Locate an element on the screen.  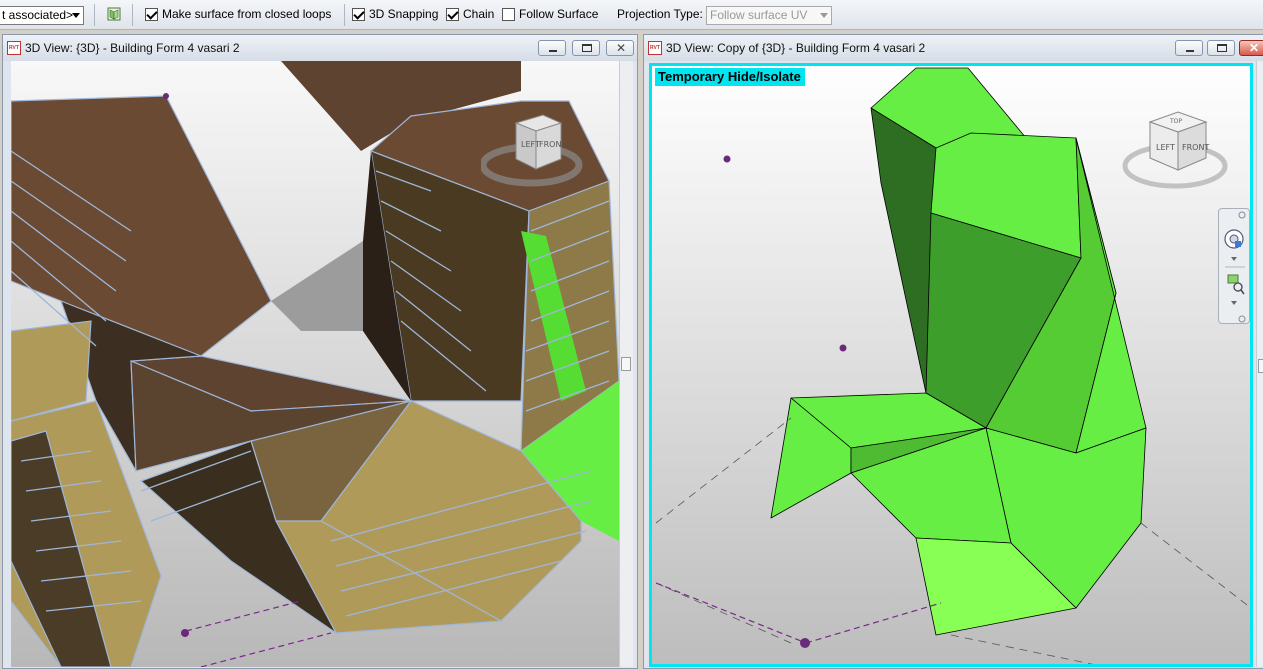
follow-surface-label: Follow Surface is located at coordinates (559, 14).